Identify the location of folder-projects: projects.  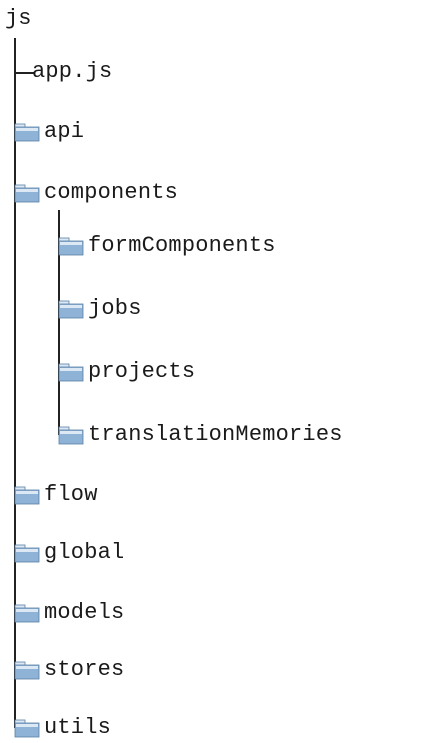
(126, 372).